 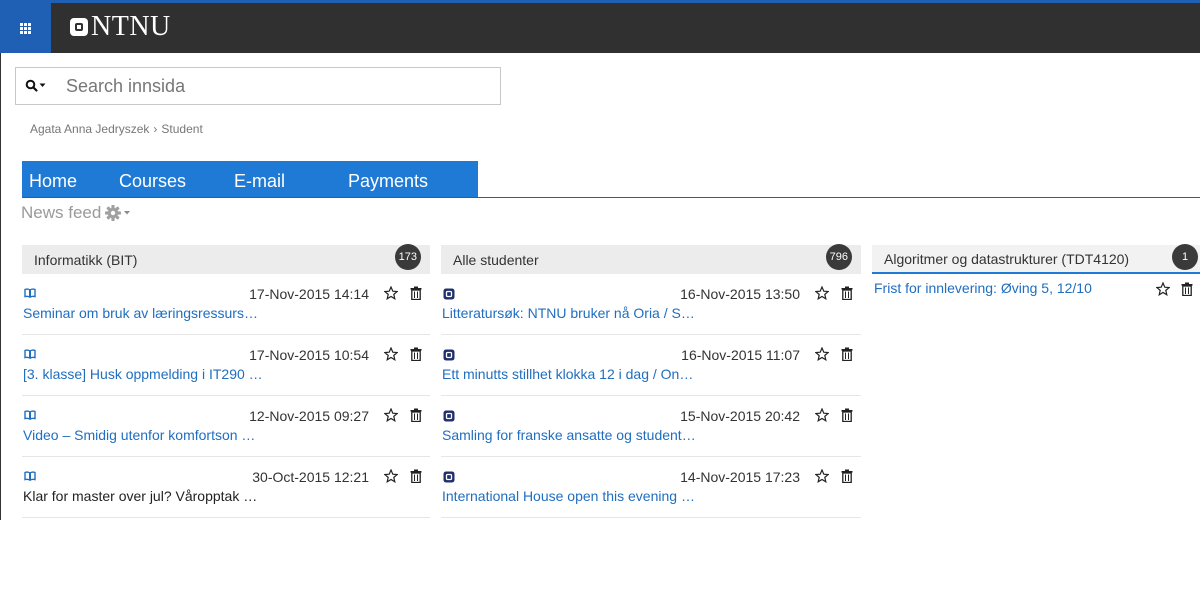 What do you see at coordinates (600, 26) in the screenshot?
I see `top-bar: NTNU` at bounding box center [600, 26].